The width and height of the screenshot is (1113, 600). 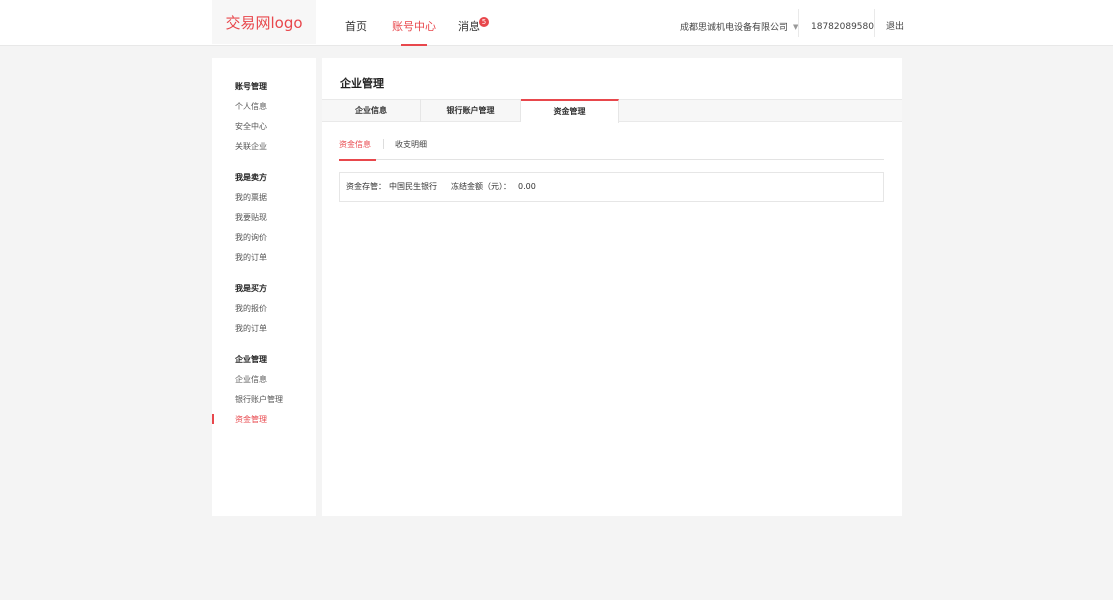 I want to click on subtab-divider, so click(x=383, y=144).